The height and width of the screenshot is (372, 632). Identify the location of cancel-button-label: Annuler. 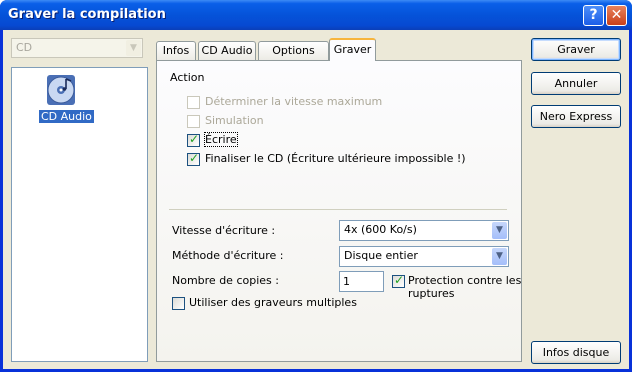
(576, 83).